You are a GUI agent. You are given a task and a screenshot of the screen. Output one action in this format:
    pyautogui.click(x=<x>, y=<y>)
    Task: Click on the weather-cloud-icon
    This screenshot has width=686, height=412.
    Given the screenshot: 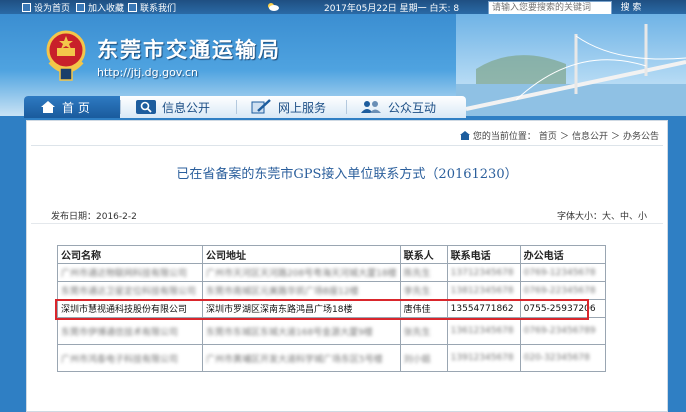 What is the action you would take?
    pyautogui.click(x=273, y=7)
    